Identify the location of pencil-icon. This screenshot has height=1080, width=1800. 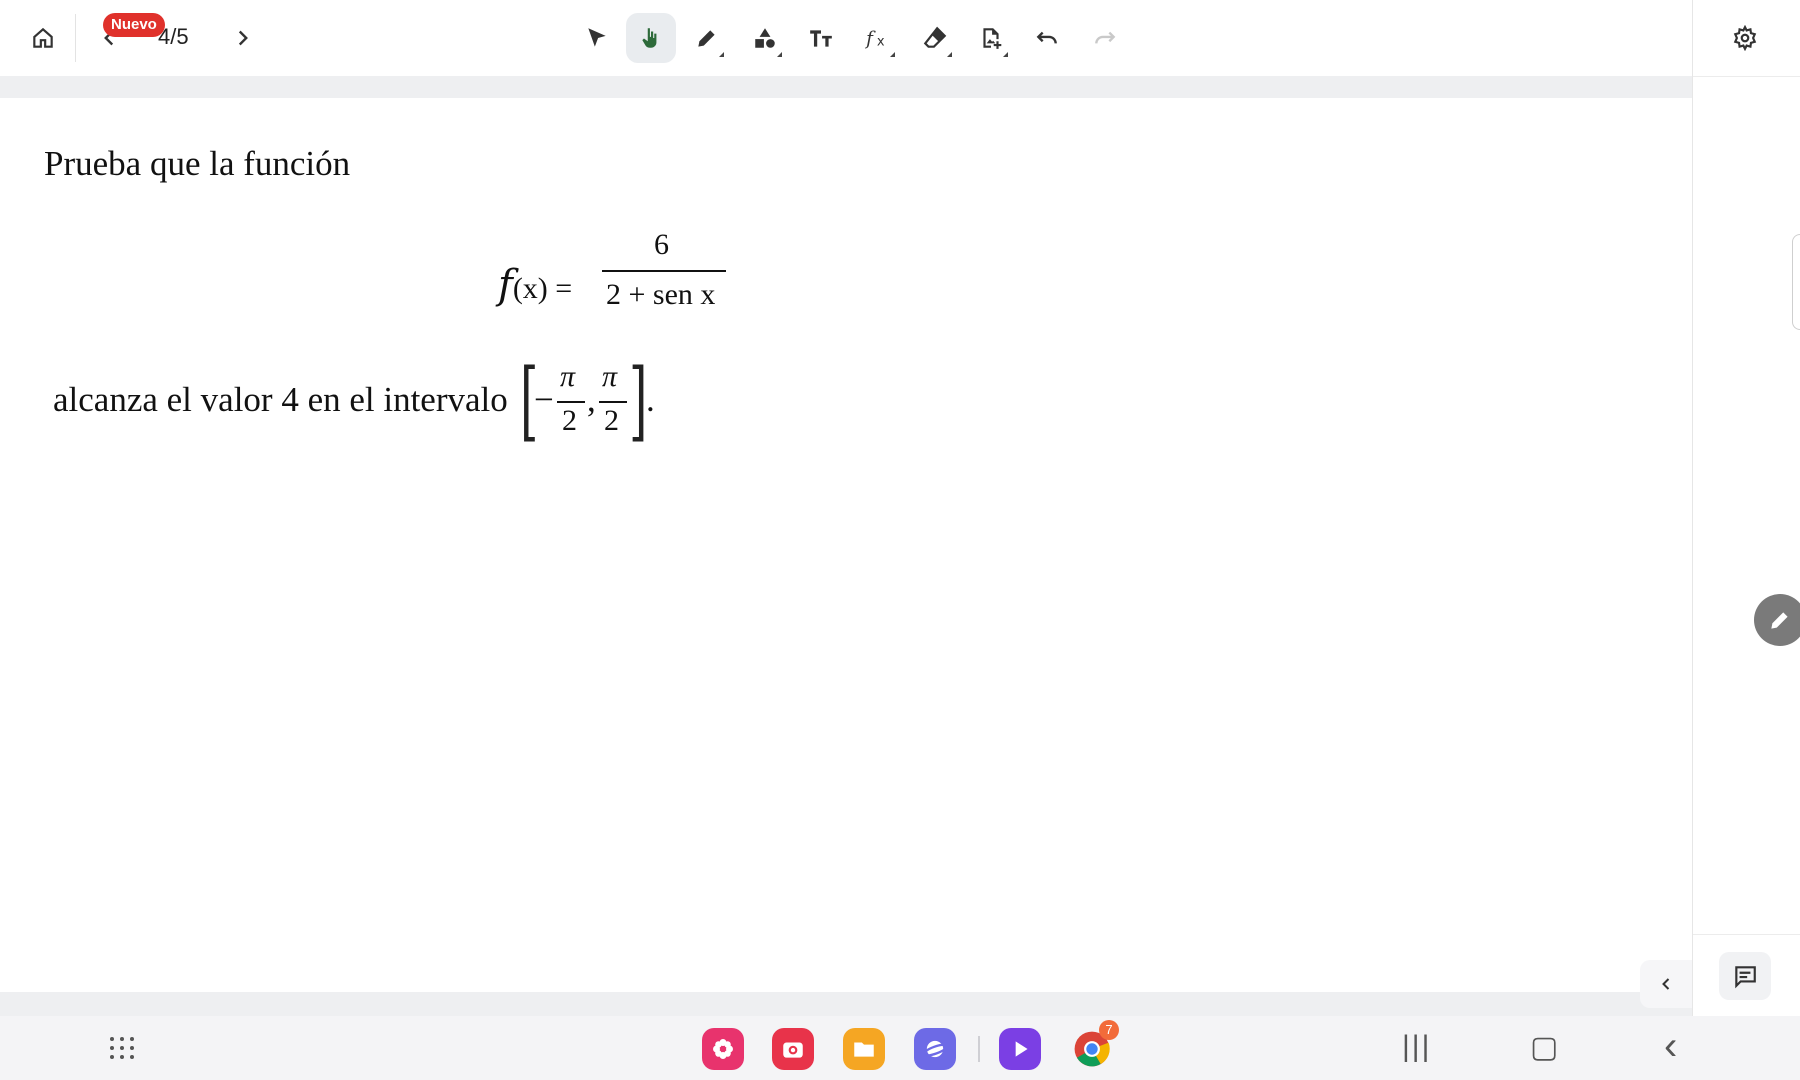
(1779, 620).